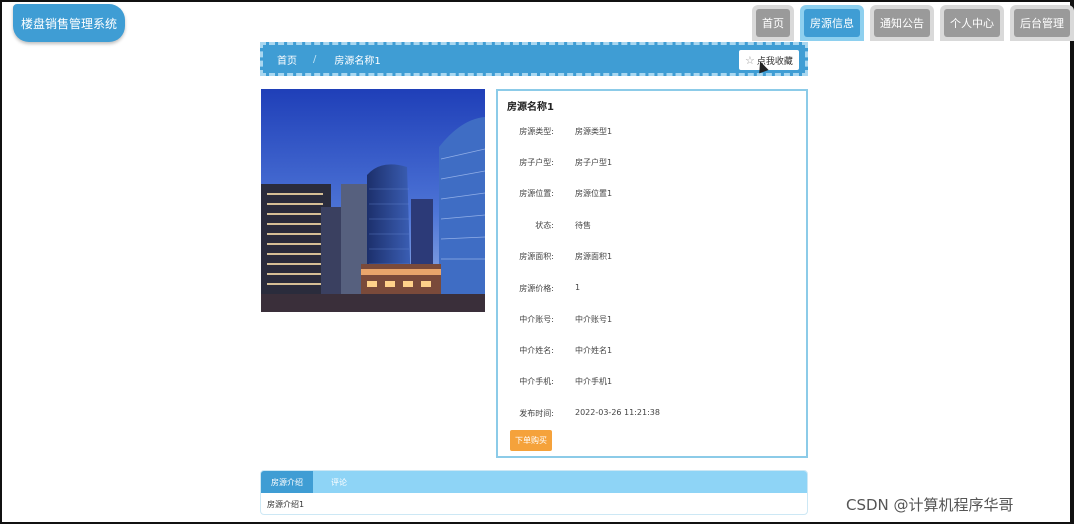 Image resolution: width=1074 pixels, height=524 pixels. What do you see at coordinates (773, 23) in the screenshot?
I see `nav-item-home: 首页` at bounding box center [773, 23].